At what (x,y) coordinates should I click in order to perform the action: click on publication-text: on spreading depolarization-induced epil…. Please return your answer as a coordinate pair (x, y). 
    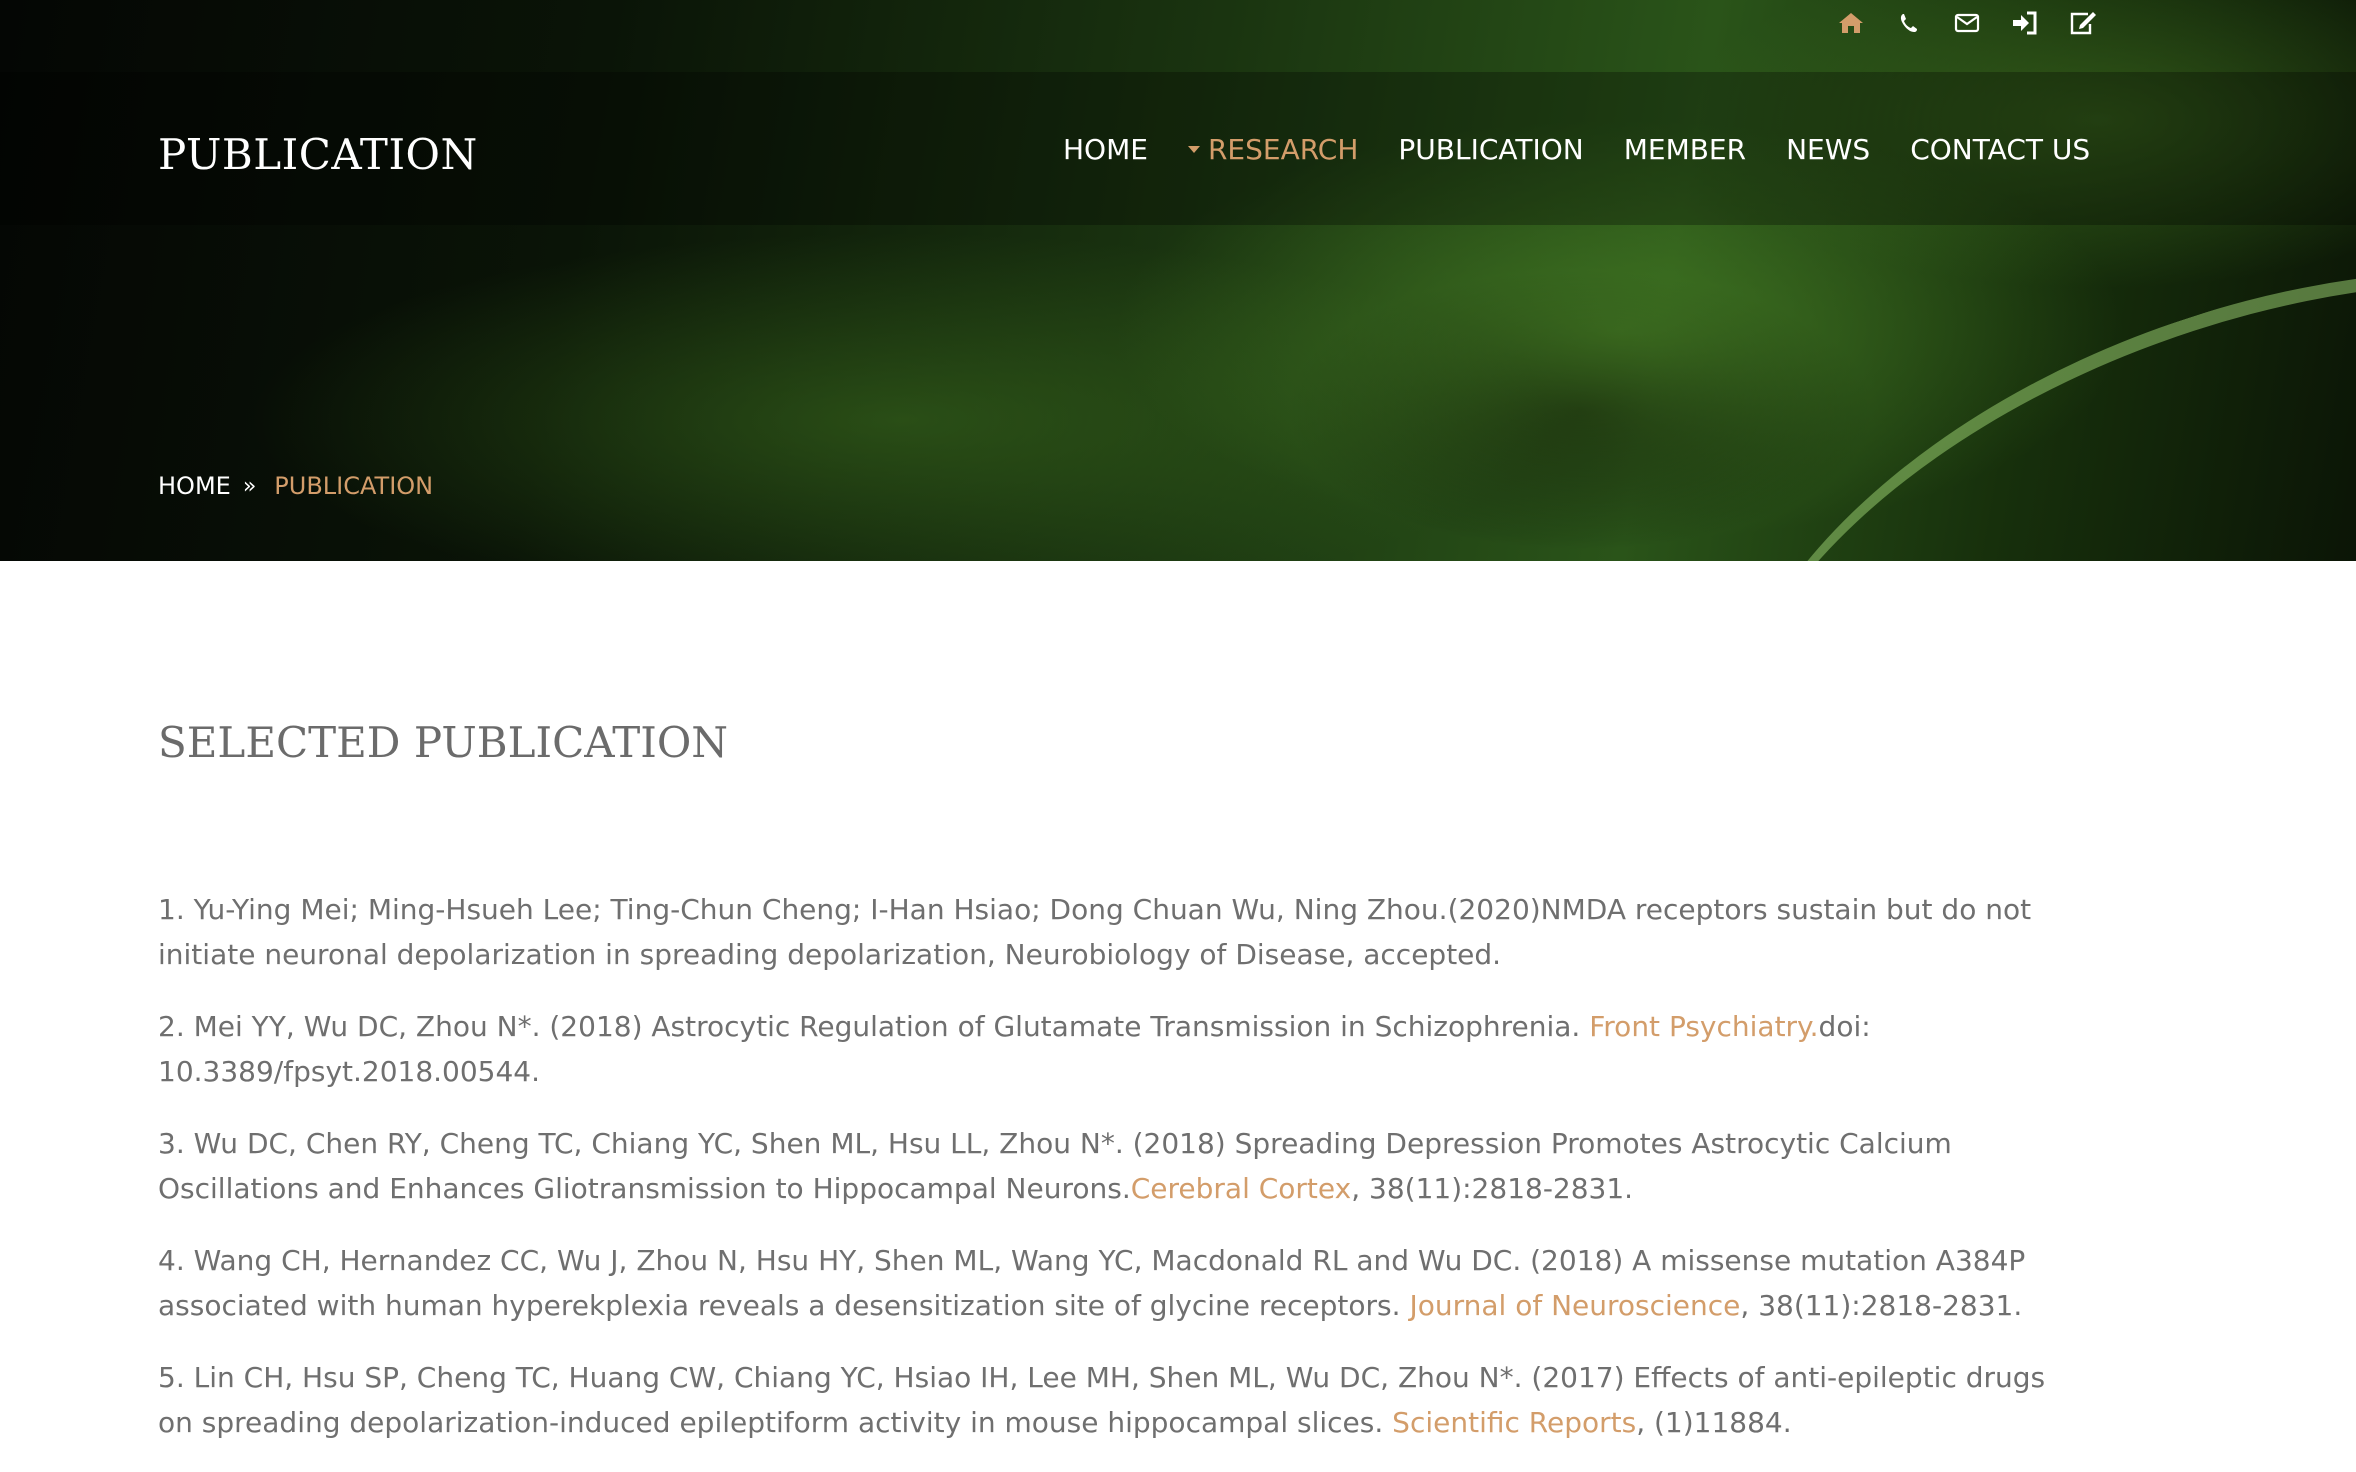
    Looking at the image, I should click on (775, 1422).